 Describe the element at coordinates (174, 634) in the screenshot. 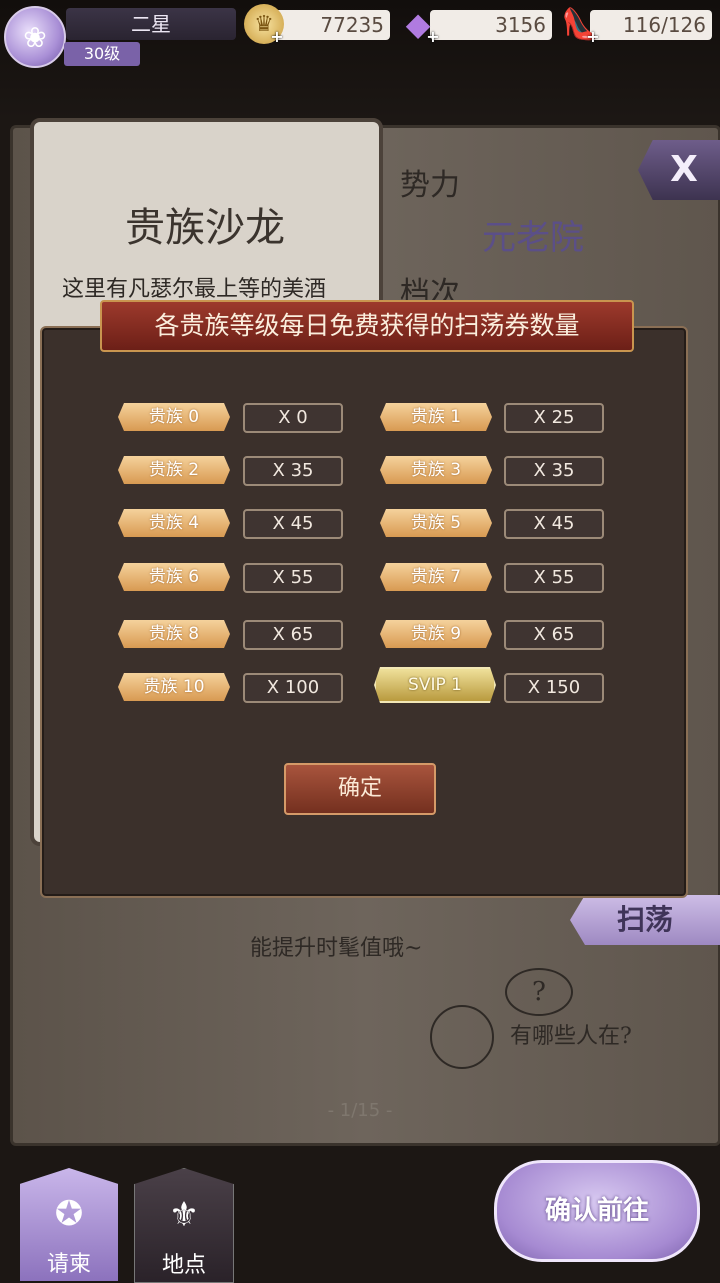

I see `noble-rank-tag: 贵族 8` at that location.